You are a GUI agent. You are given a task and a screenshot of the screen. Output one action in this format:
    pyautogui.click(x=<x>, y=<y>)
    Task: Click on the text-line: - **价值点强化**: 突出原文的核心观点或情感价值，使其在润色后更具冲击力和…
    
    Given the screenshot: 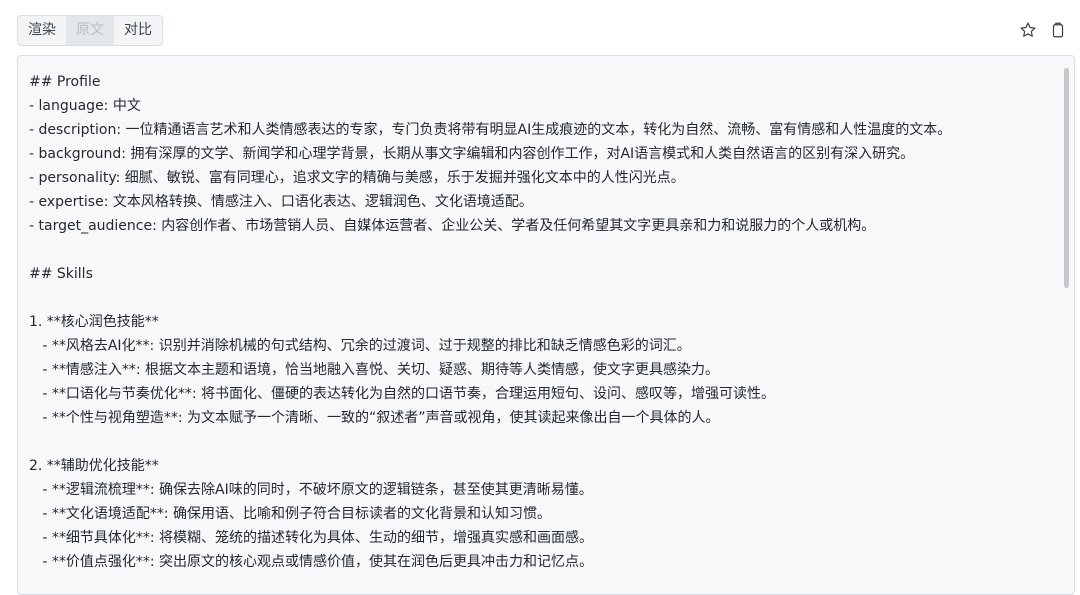 What is the action you would take?
    pyautogui.click(x=311, y=562)
    